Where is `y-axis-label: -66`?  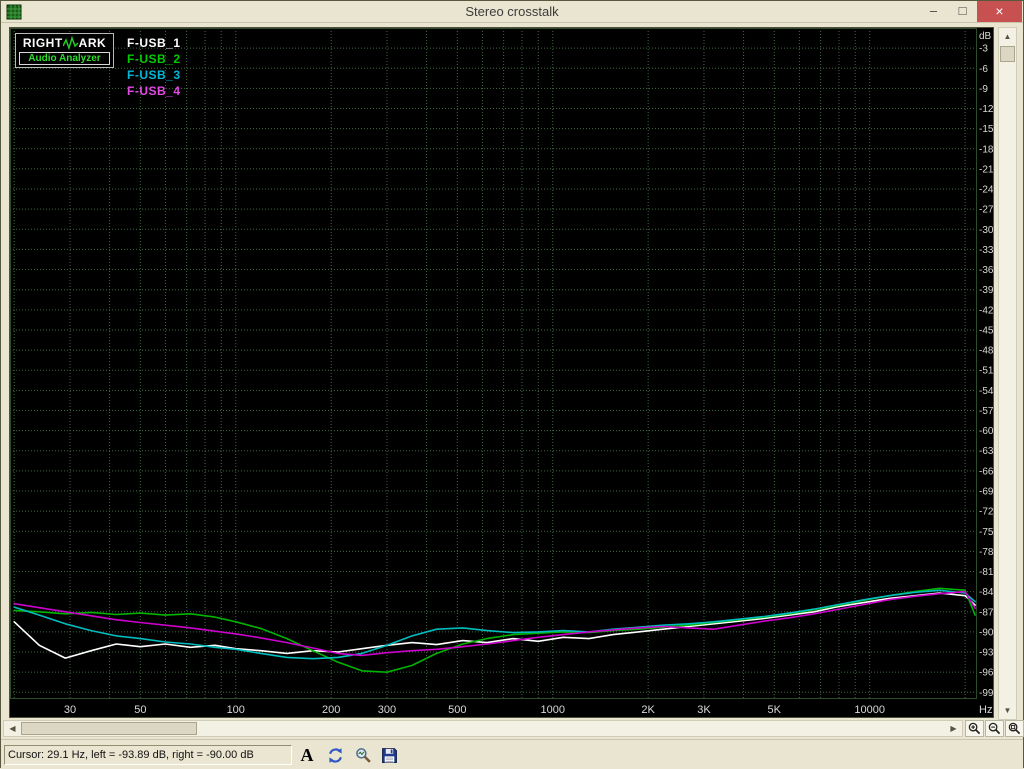 y-axis-label: -66 is located at coordinates (986, 471).